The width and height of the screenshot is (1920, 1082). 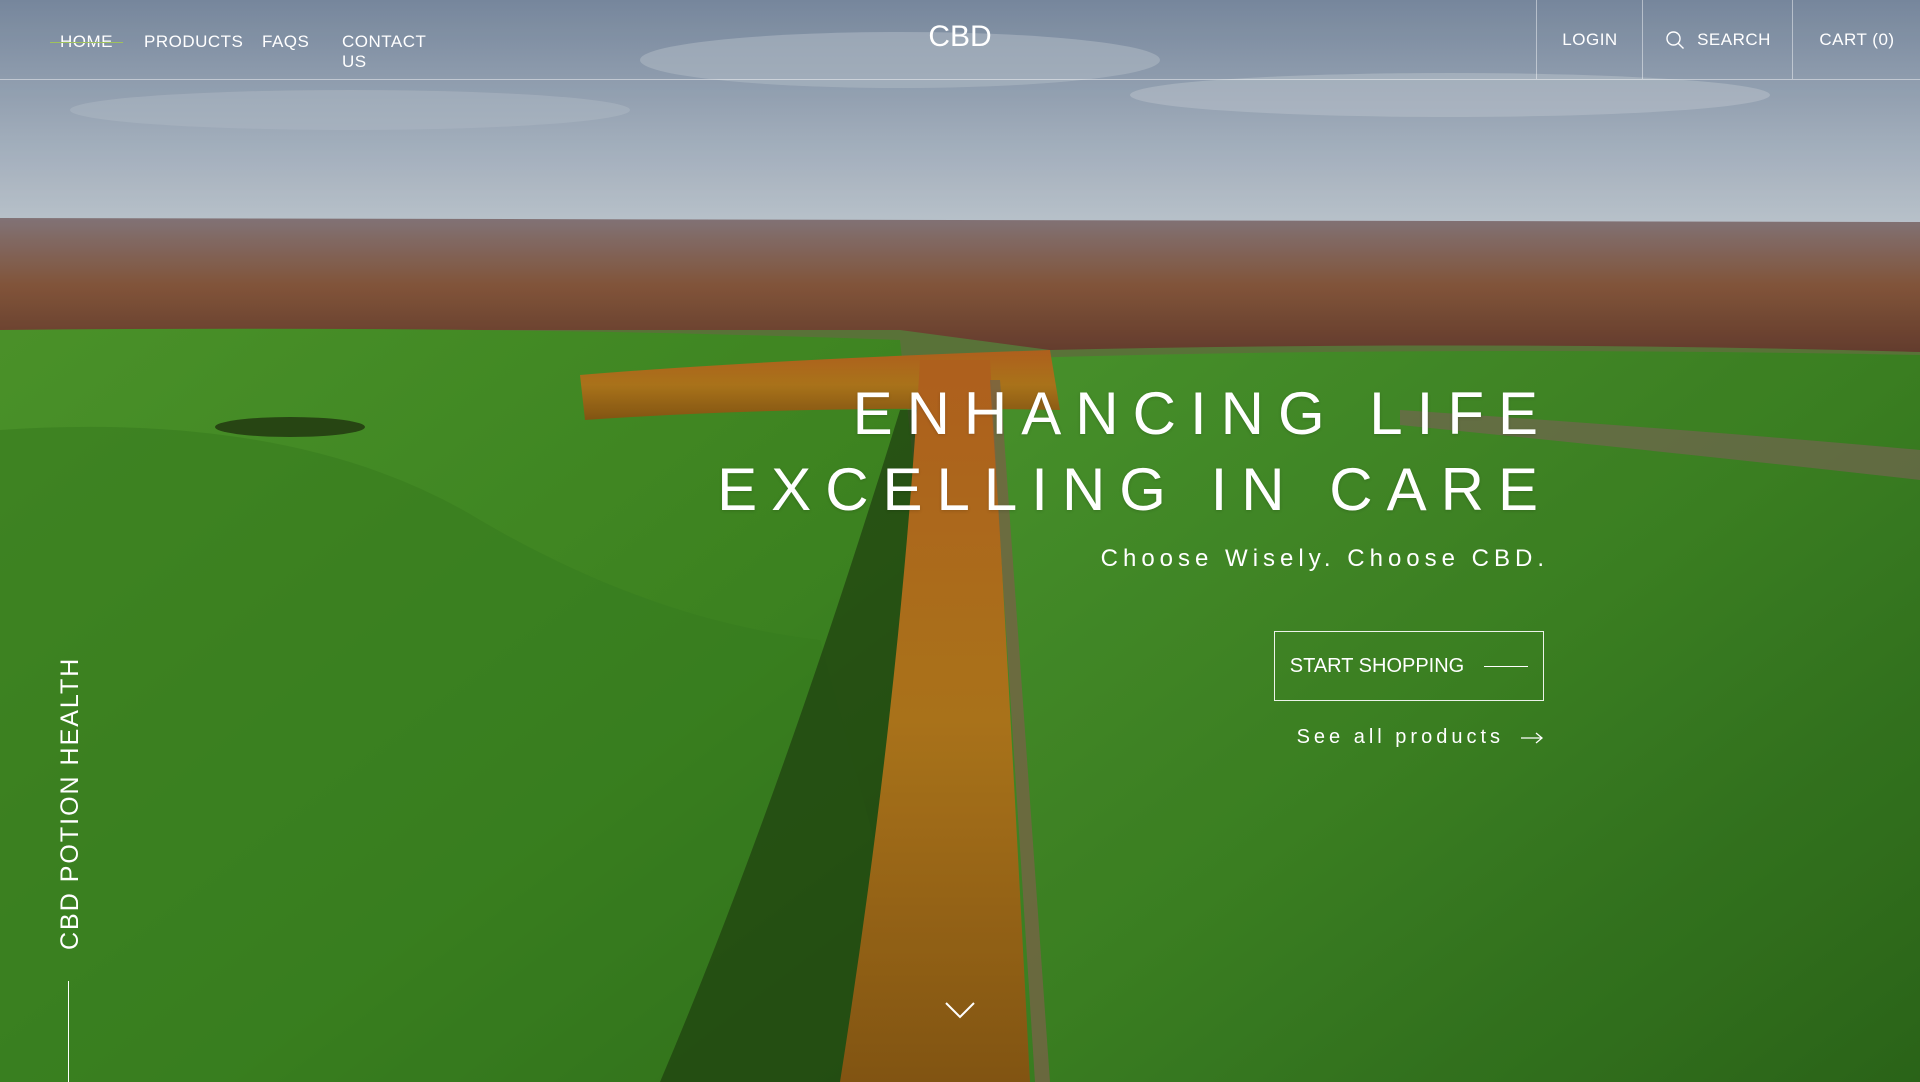 What do you see at coordinates (1324, 558) in the screenshot?
I see `hero-subheadline: Choose Wisely. Choose CBD.` at bounding box center [1324, 558].